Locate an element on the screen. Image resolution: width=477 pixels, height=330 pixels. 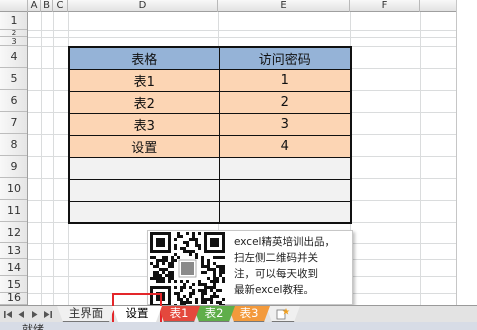
row-header-7: 7 is located at coordinates (13, 123).